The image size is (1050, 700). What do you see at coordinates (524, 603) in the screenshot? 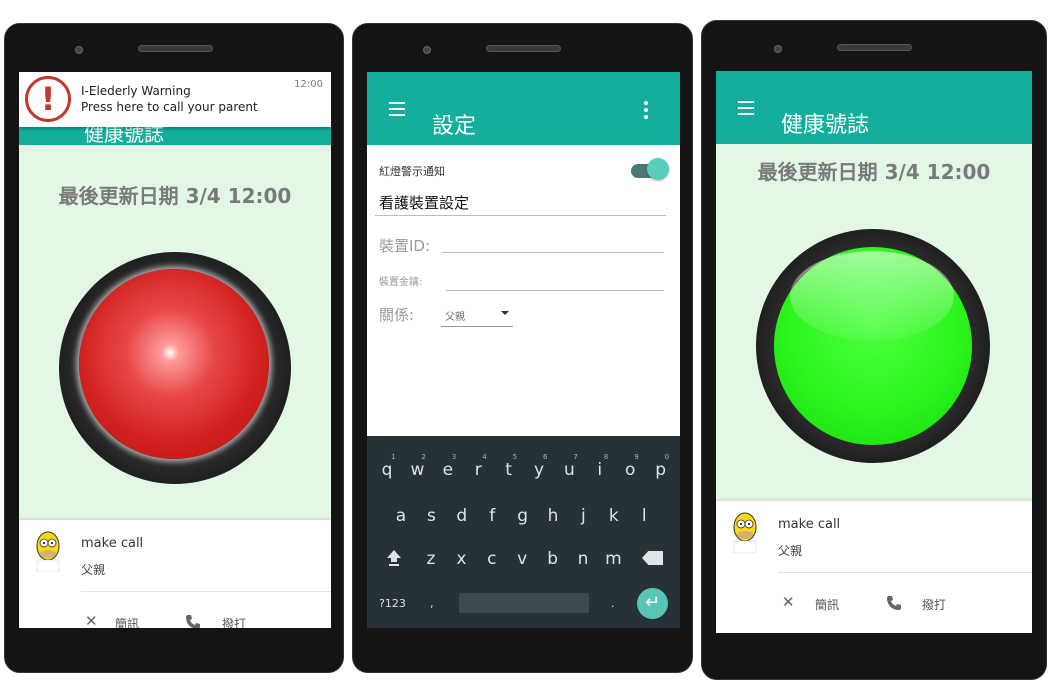
I see `space-key` at bounding box center [524, 603].